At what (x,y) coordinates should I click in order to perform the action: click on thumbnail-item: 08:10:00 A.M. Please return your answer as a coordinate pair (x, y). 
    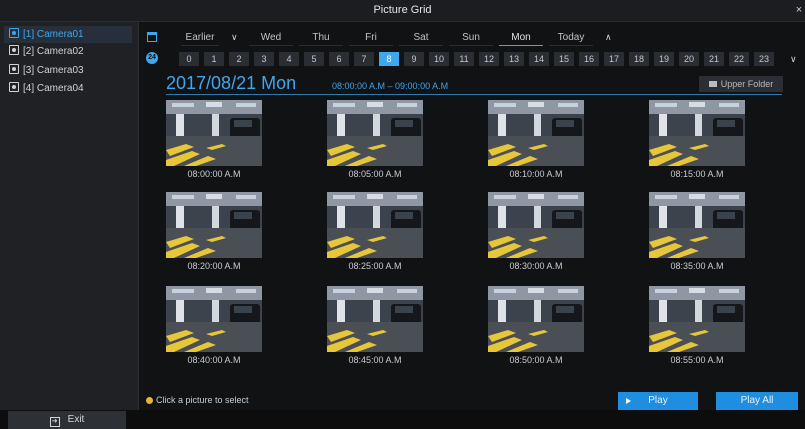
    Looking at the image, I should click on (536, 141).